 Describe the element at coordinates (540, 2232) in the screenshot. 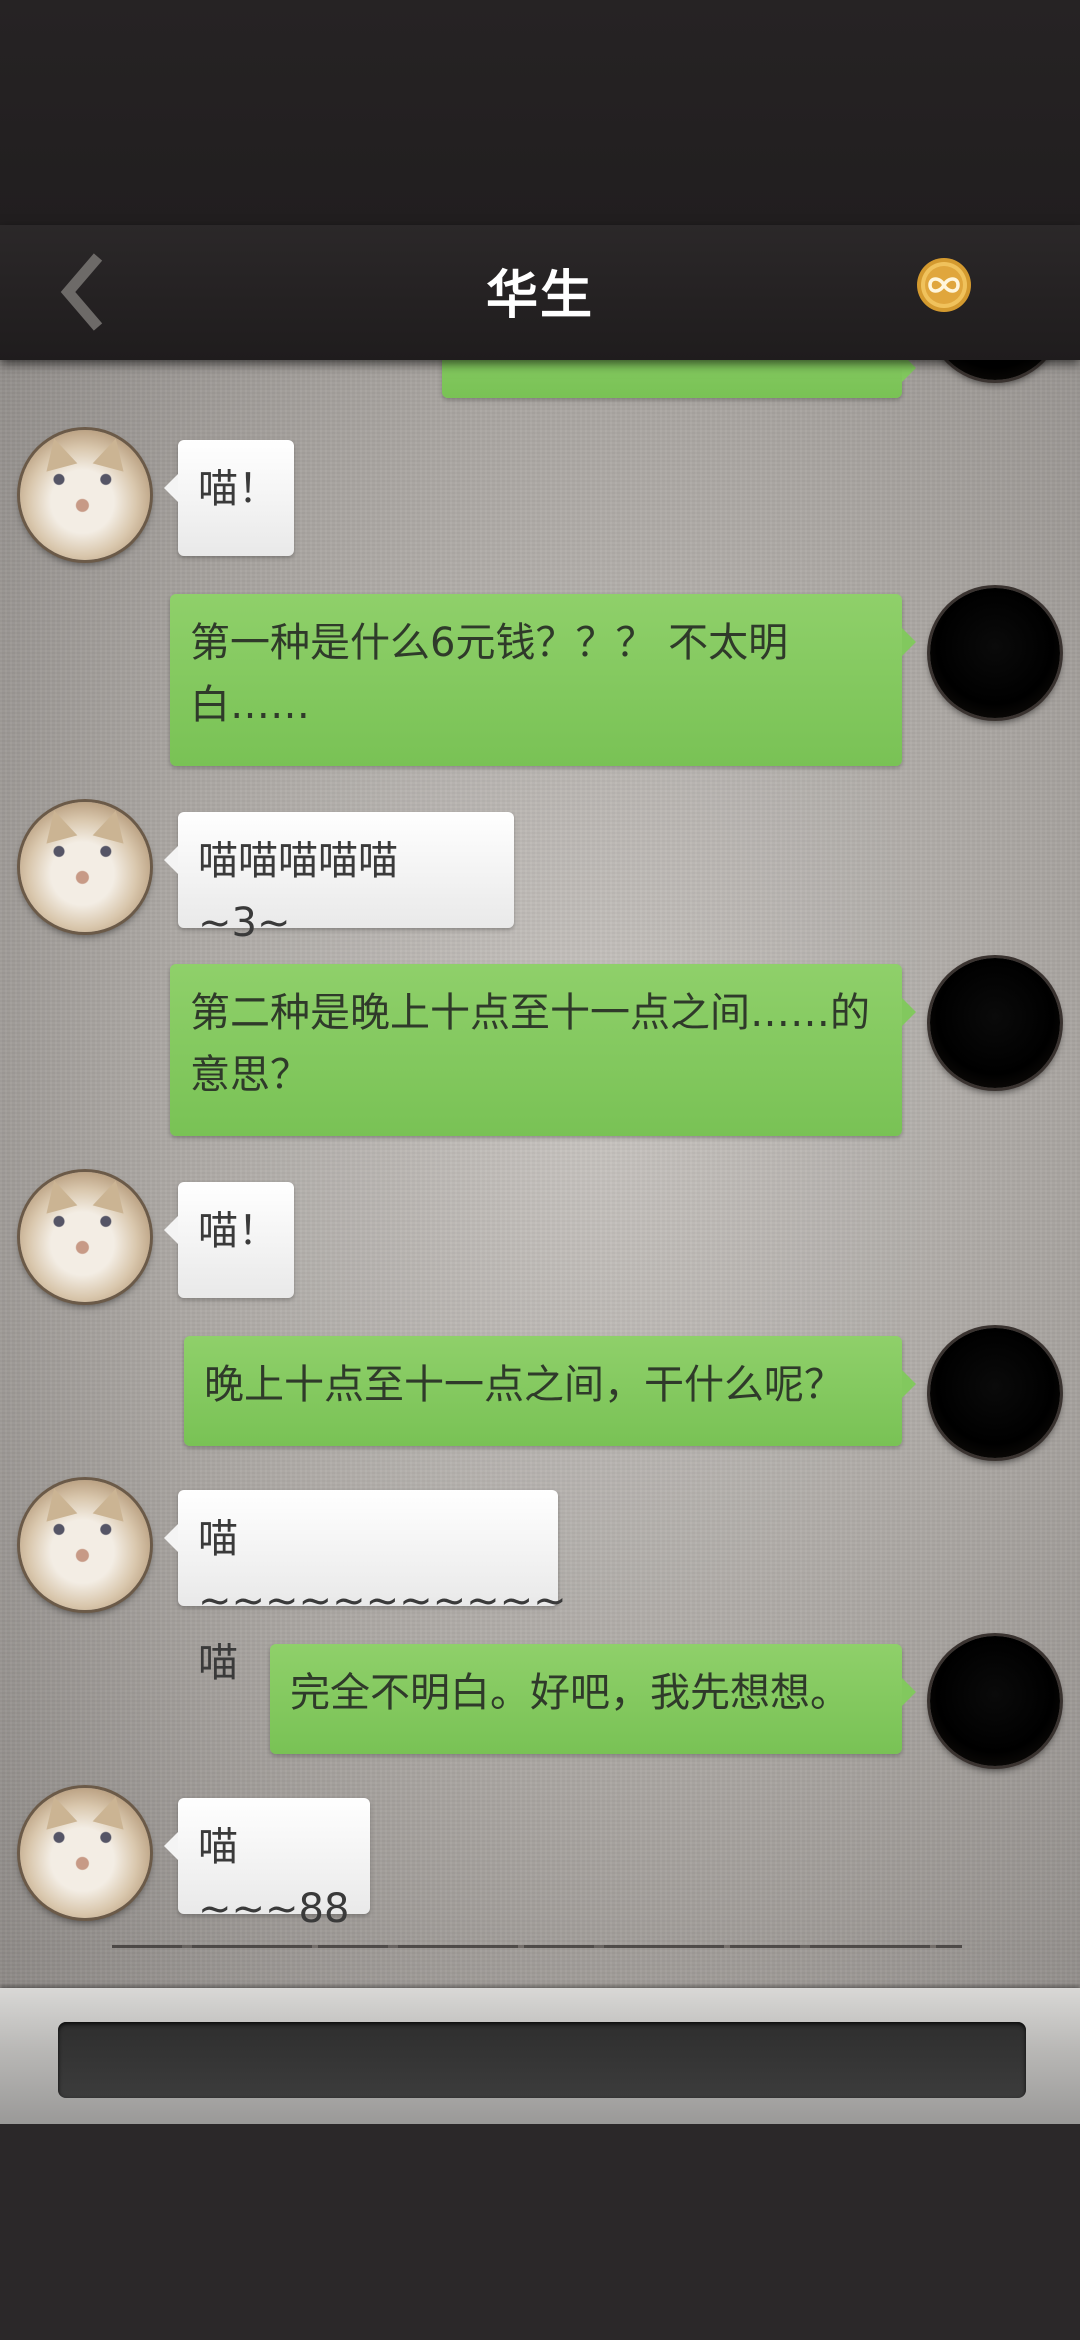

I see `bottom-area` at that location.